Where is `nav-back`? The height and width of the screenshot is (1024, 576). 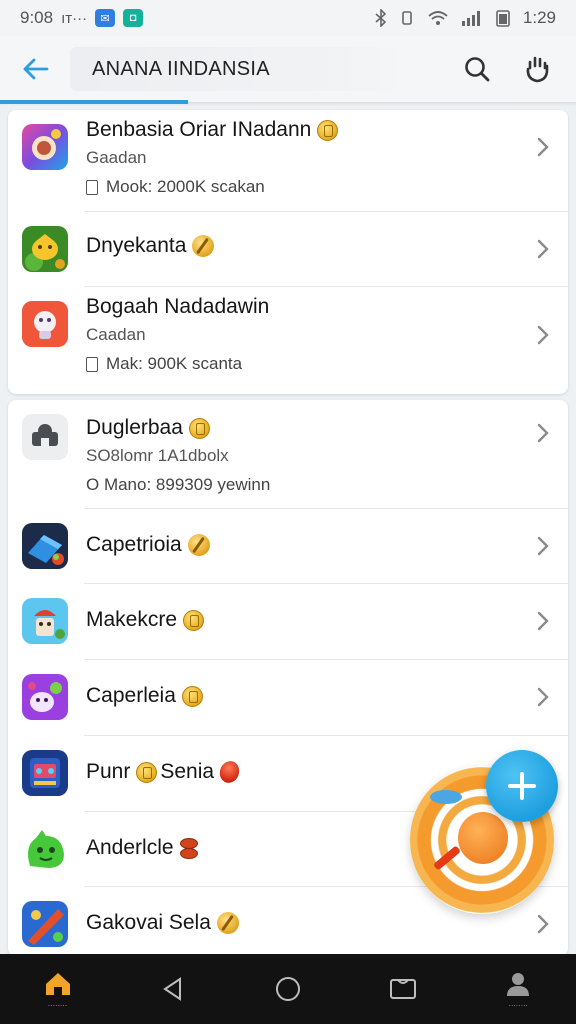 nav-back is located at coordinates (173, 989).